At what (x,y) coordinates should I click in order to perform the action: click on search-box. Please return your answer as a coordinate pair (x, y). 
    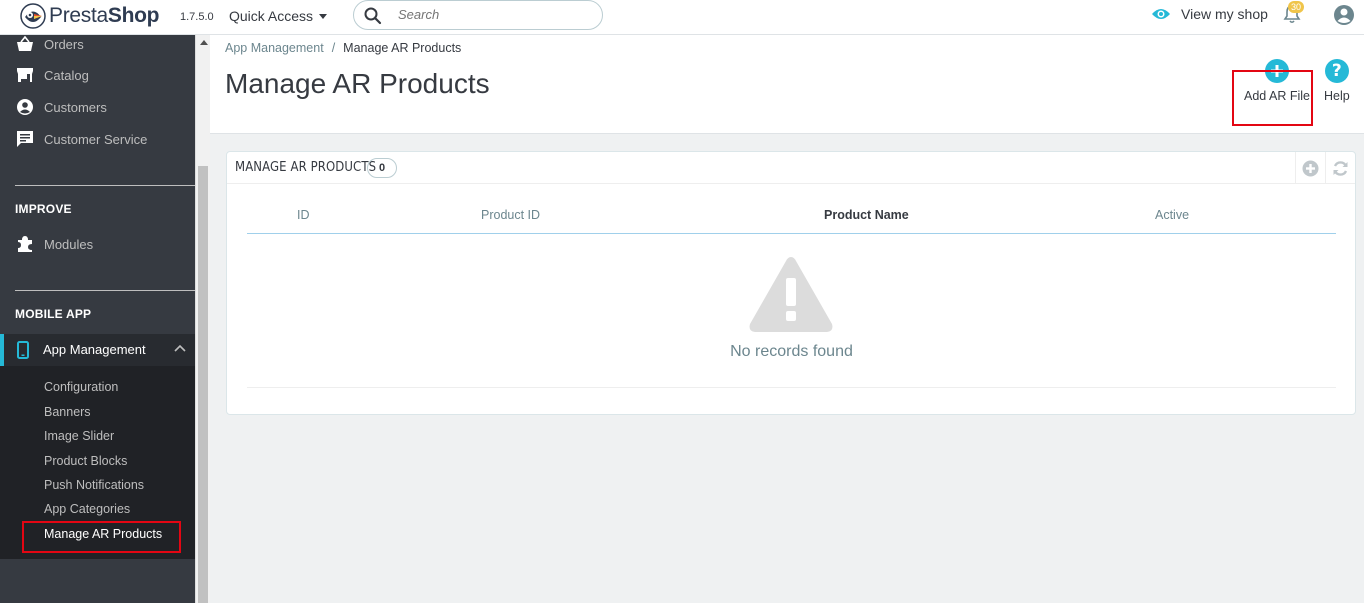
    Looking at the image, I should click on (478, 15).